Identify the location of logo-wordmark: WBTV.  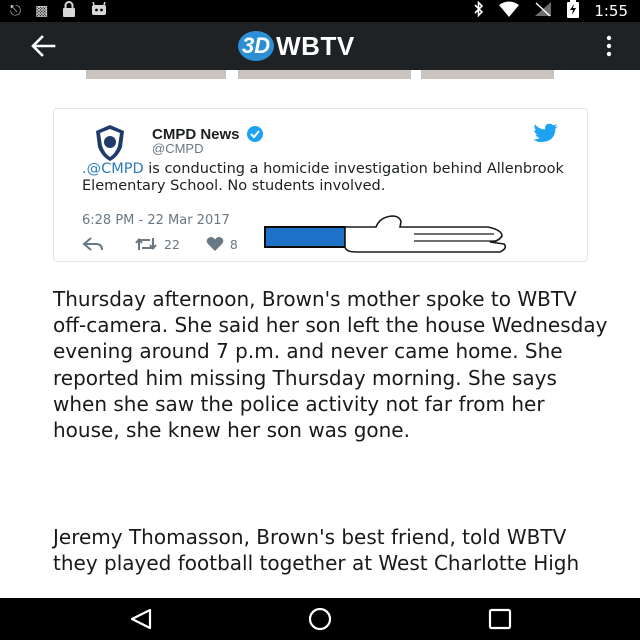
(315, 45).